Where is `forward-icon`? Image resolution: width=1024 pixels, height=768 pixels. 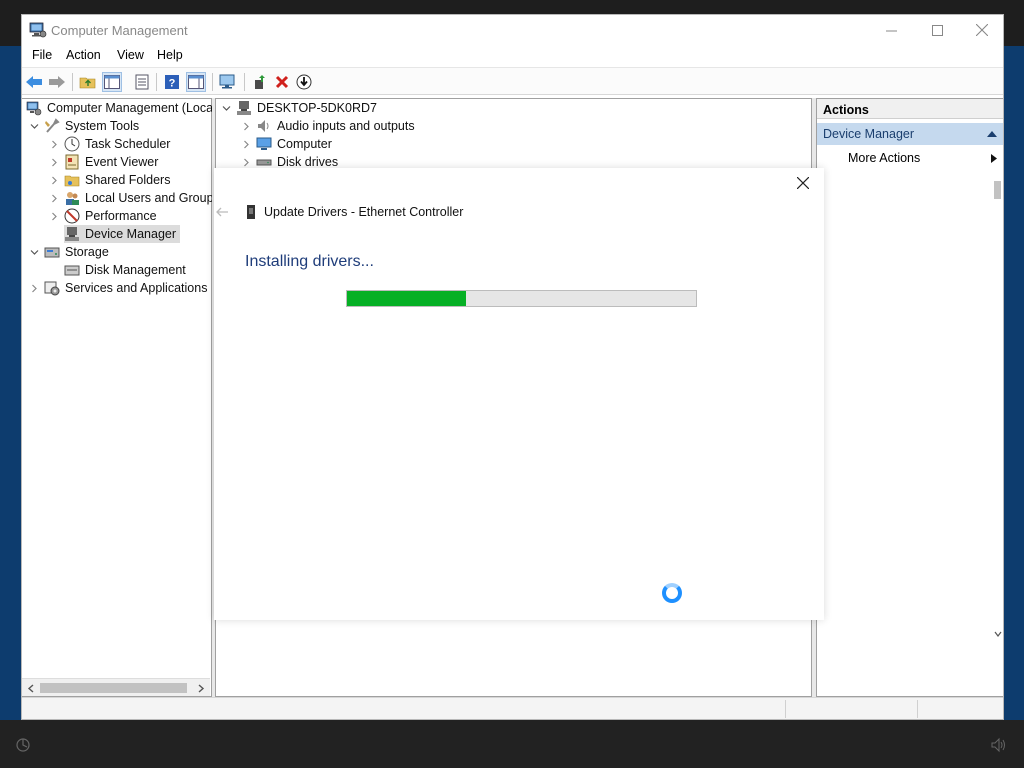 forward-icon is located at coordinates (57, 82).